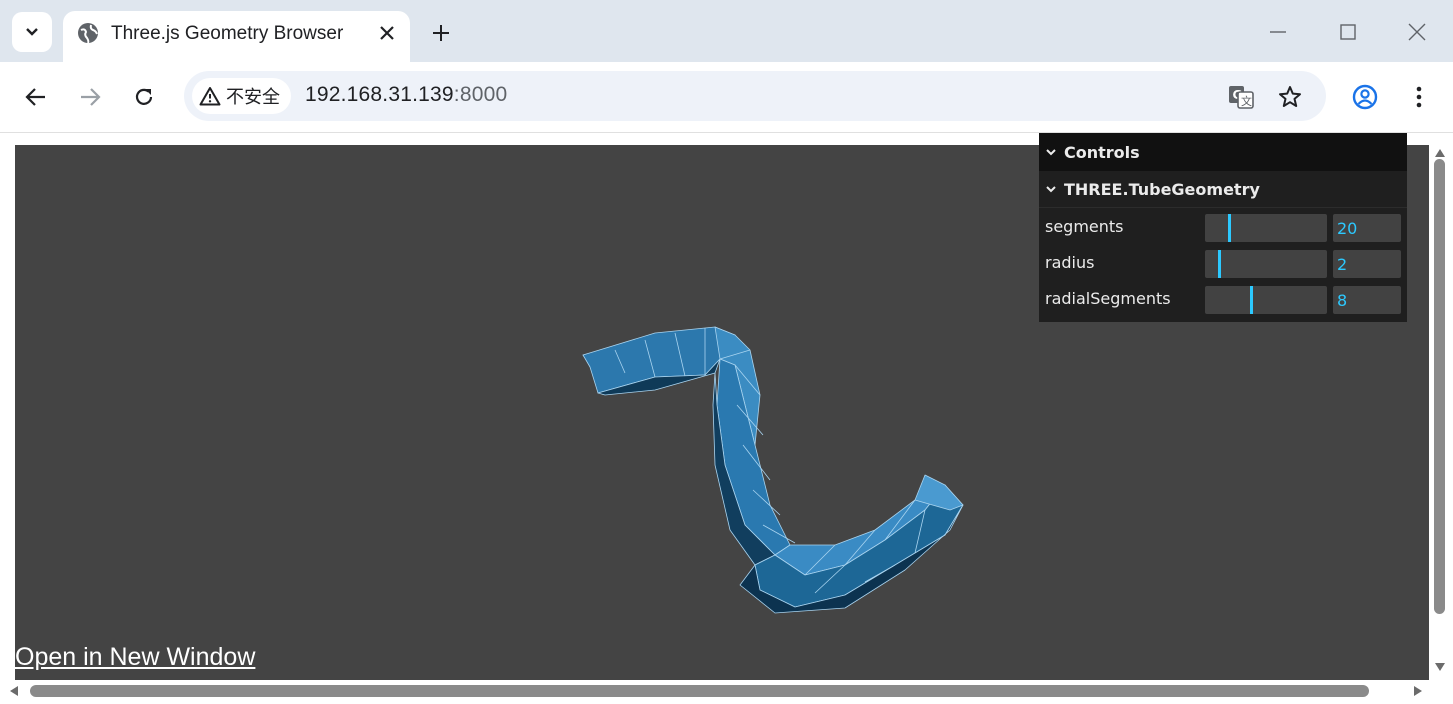 This screenshot has width=1453, height=704. I want to click on scroll-left-arrow, so click(14, 691).